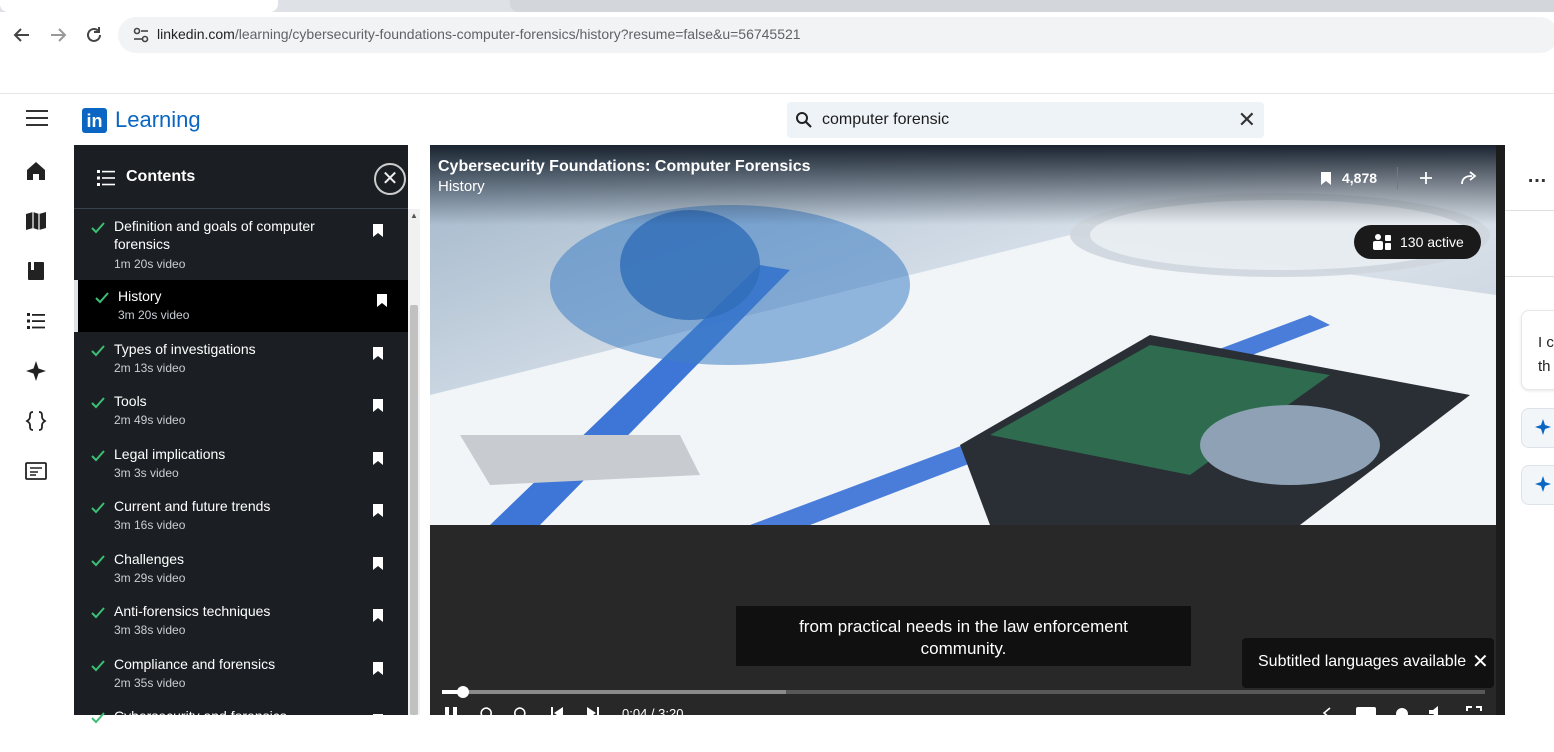 This screenshot has width=1554, height=752. What do you see at coordinates (777, 119) in the screenshot?
I see `app-header: in Learning computer forensic ✕` at bounding box center [777, 119].